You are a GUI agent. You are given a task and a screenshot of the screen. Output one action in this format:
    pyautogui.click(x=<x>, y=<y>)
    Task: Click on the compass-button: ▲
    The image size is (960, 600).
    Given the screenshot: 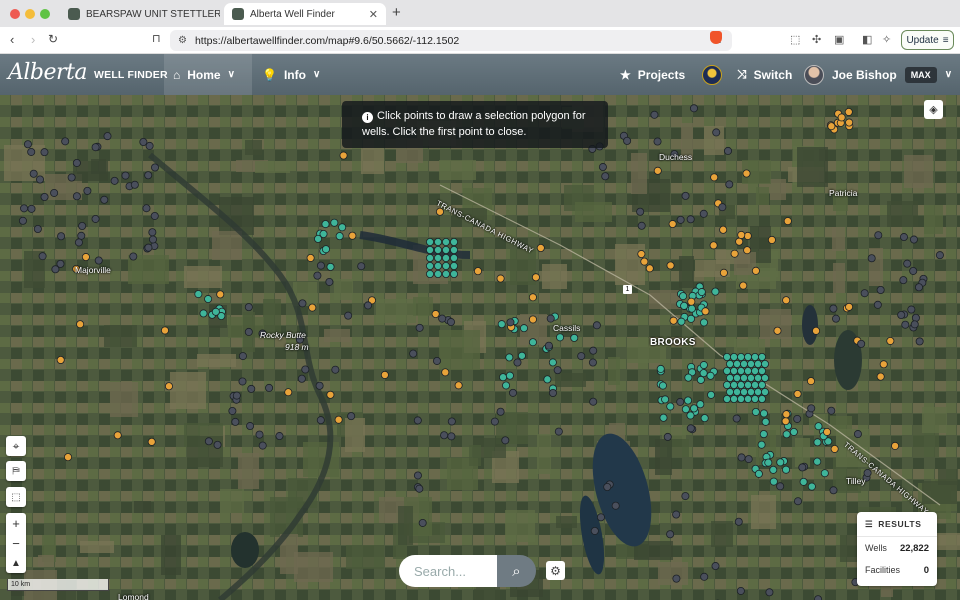 What is the action you would take?
    pyautogui.click(x=16, y=563)
    